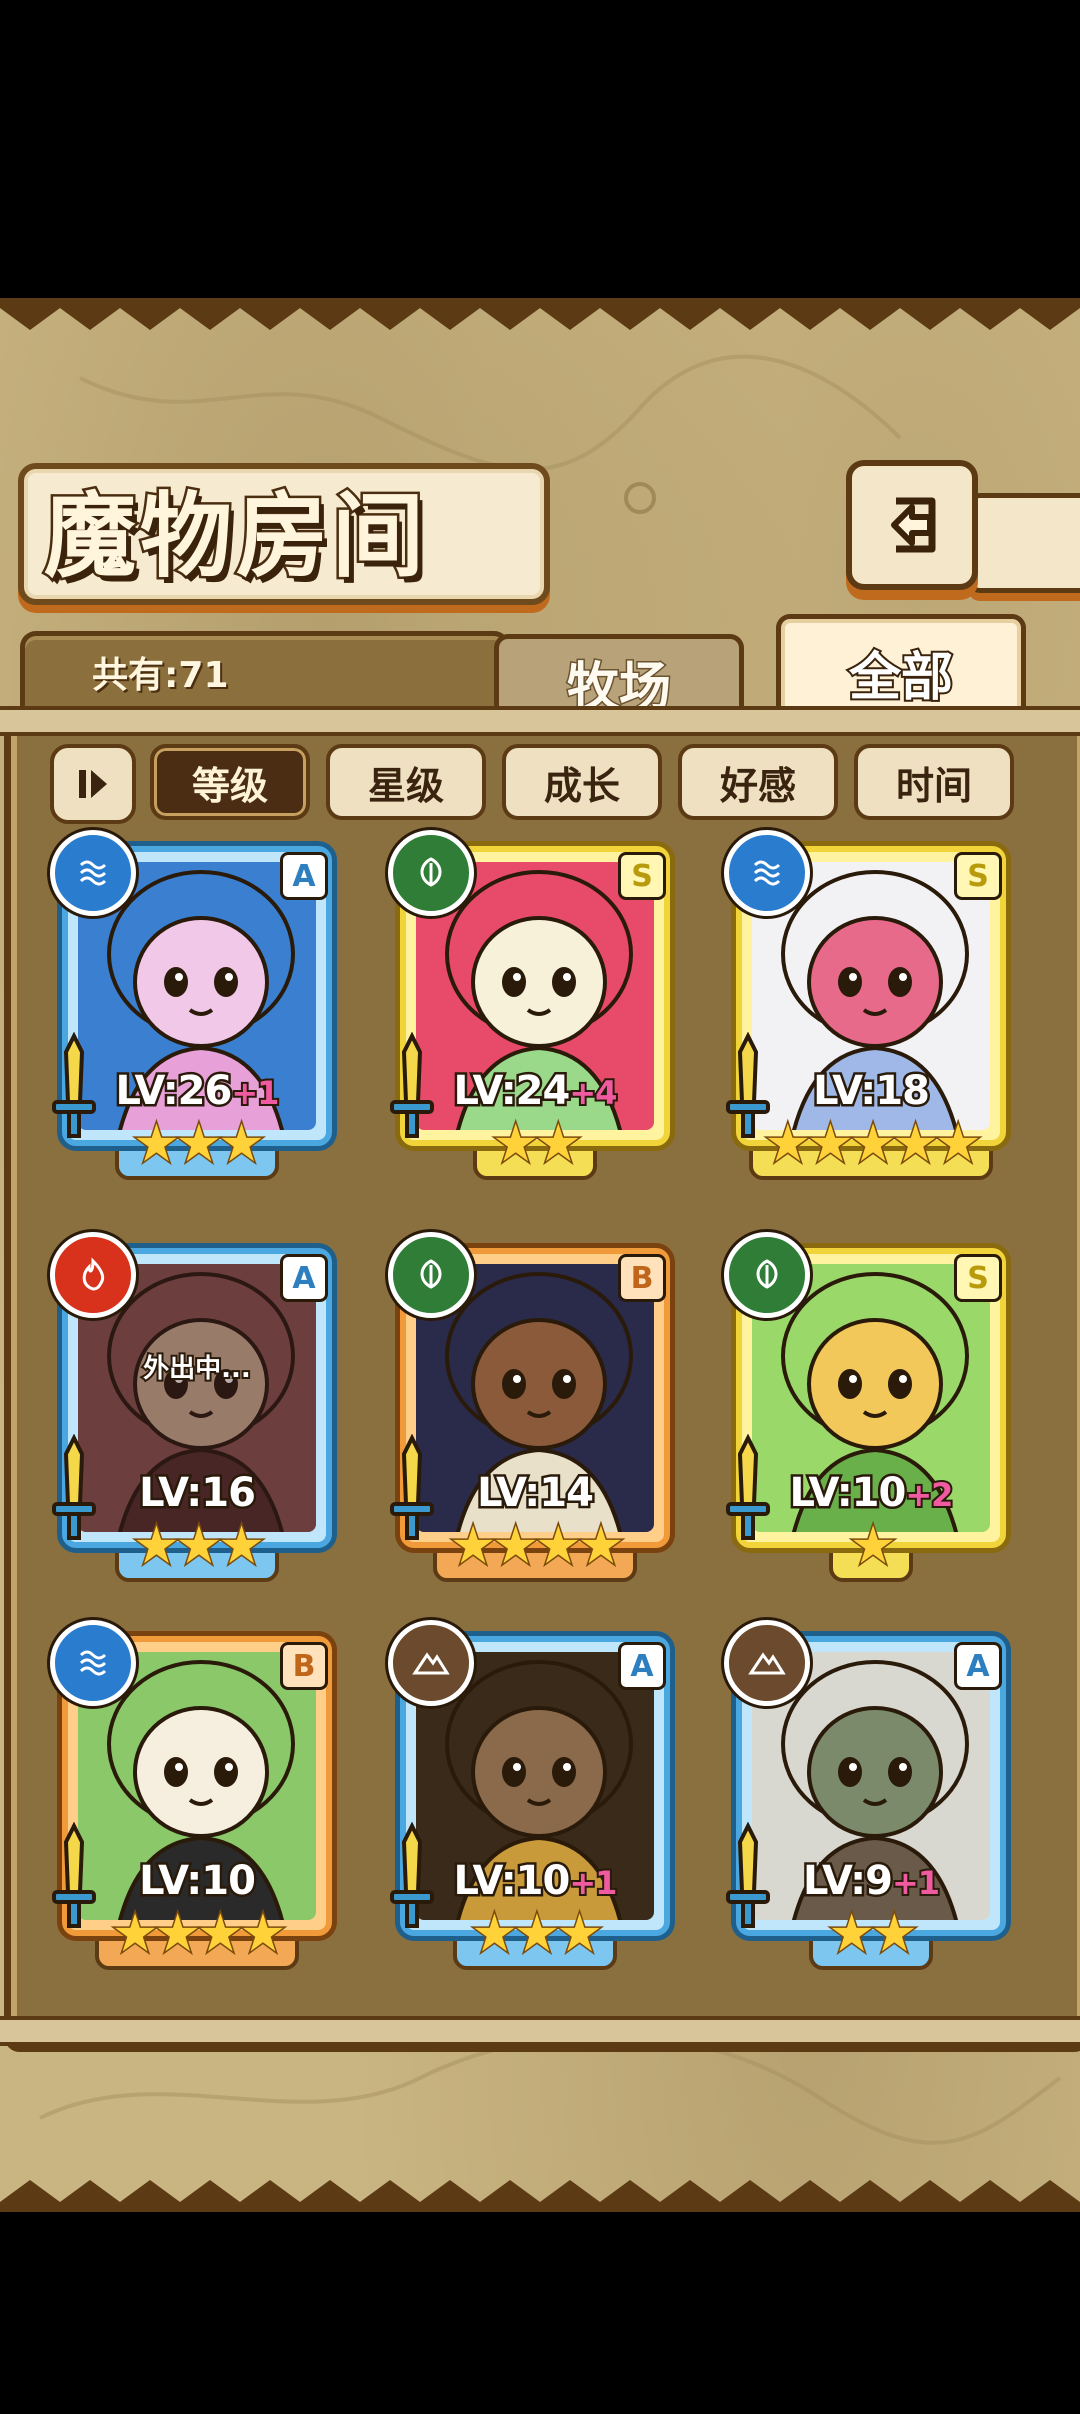  I want to click on monster-level: LV:10+2, so click(871, 1493).